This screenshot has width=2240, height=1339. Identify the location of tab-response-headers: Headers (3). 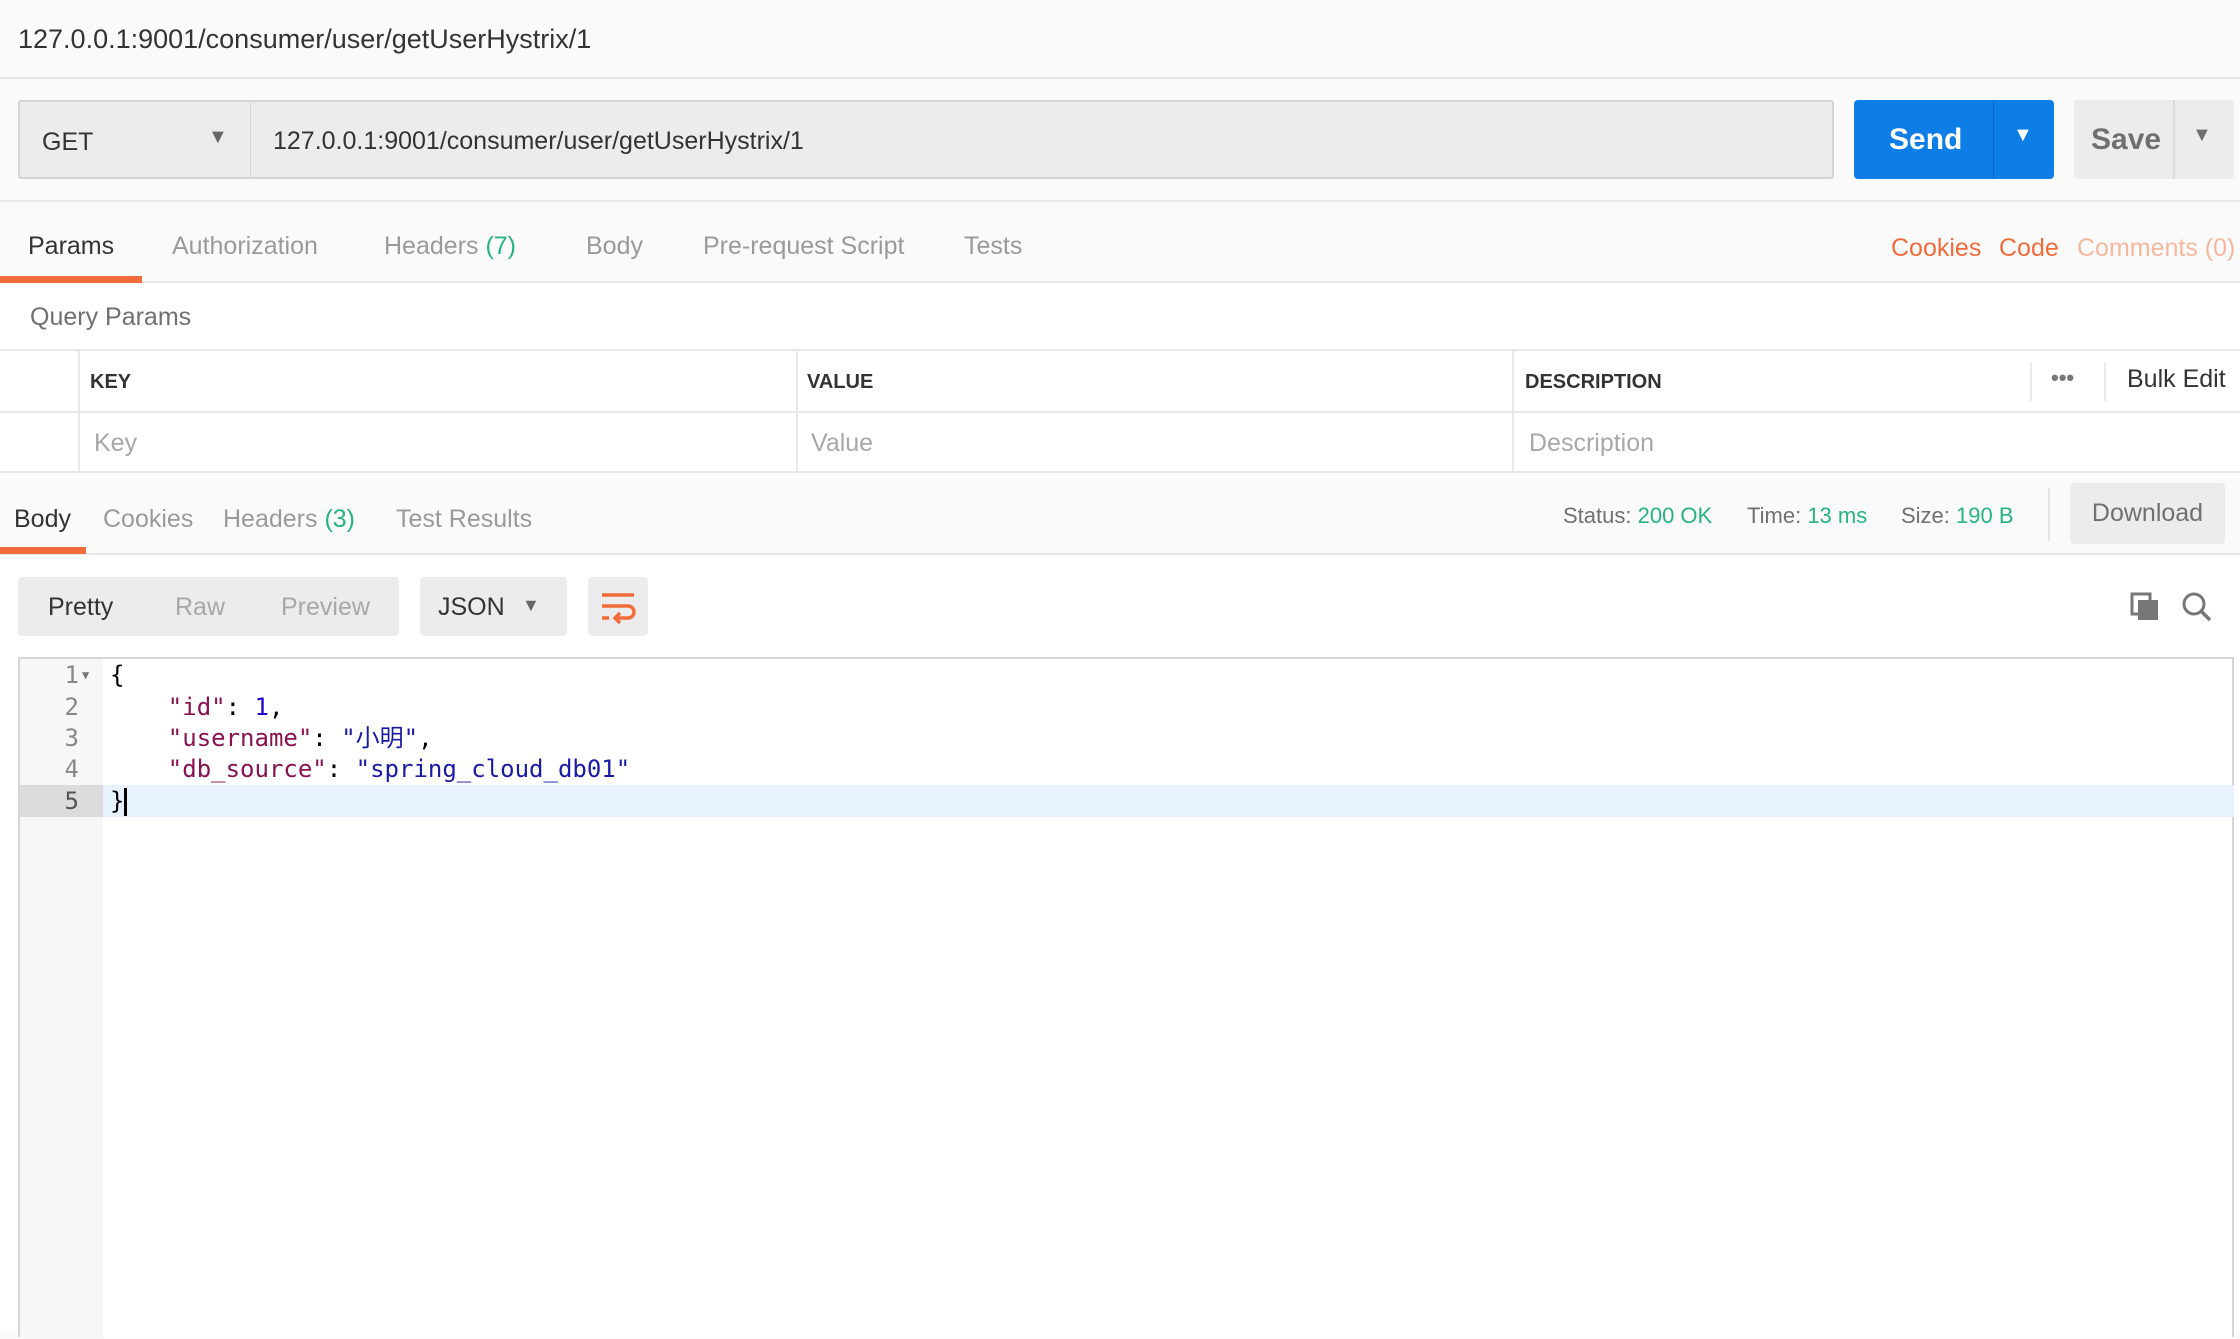
(289, 519).